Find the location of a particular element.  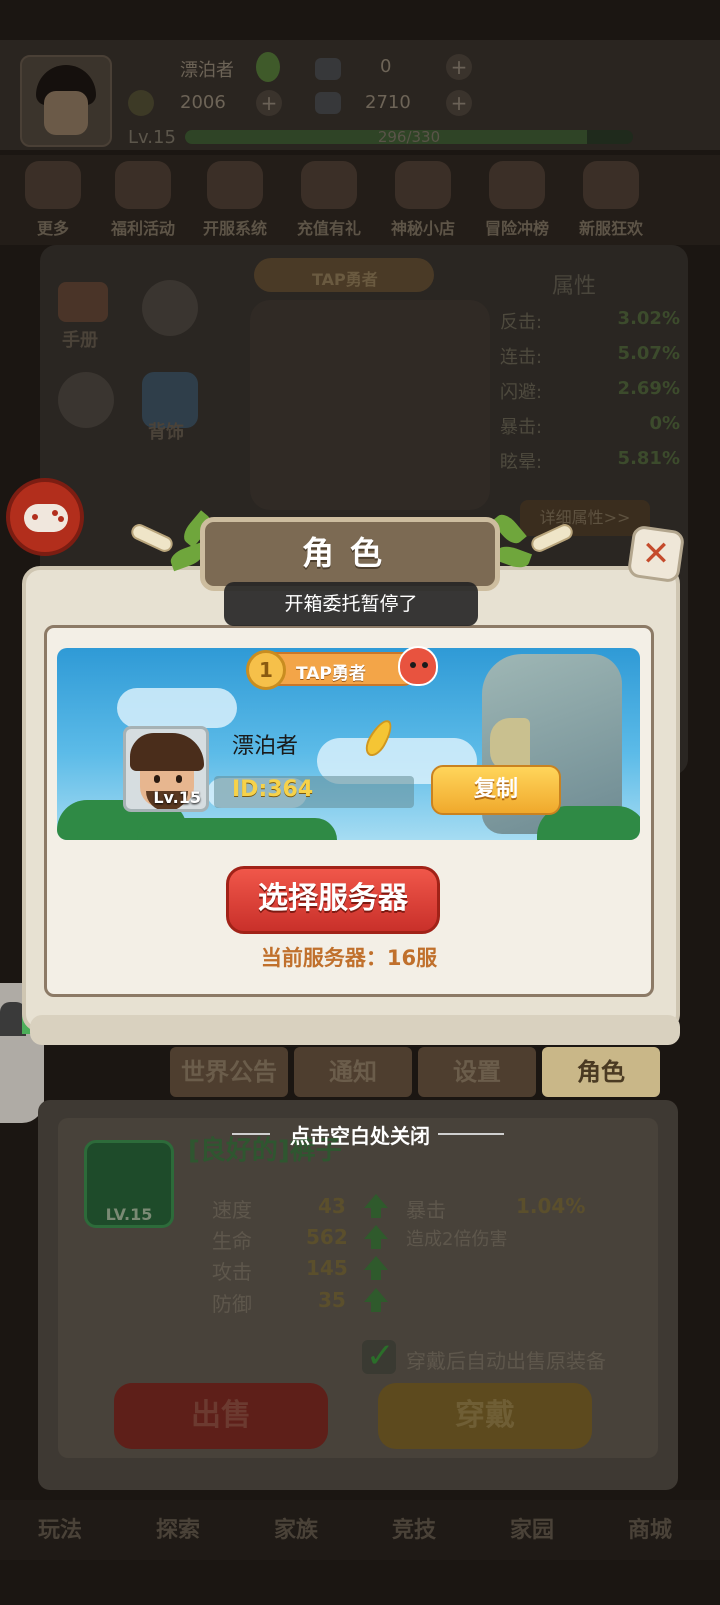

menu-label: 充值有礼 is located at coordinates (328, 228).